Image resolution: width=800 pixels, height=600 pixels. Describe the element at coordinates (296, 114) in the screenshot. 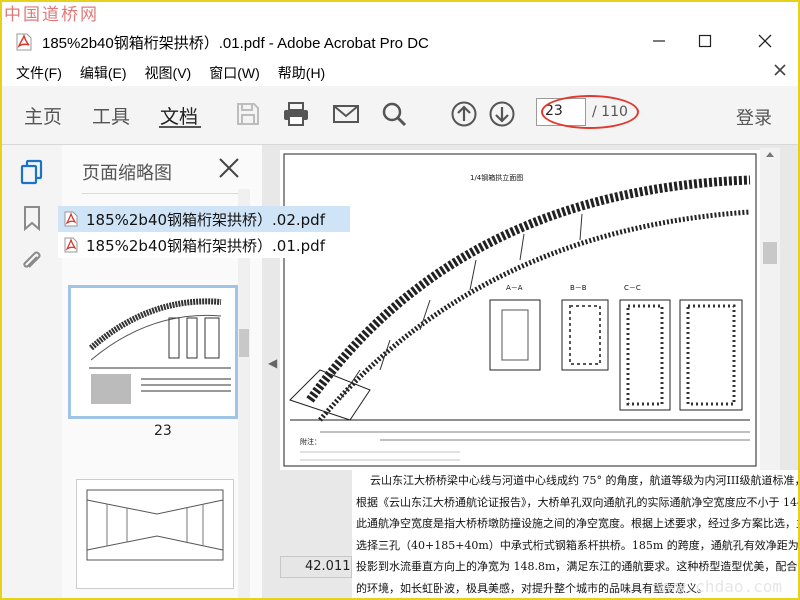

I see `print-icon` at that location.